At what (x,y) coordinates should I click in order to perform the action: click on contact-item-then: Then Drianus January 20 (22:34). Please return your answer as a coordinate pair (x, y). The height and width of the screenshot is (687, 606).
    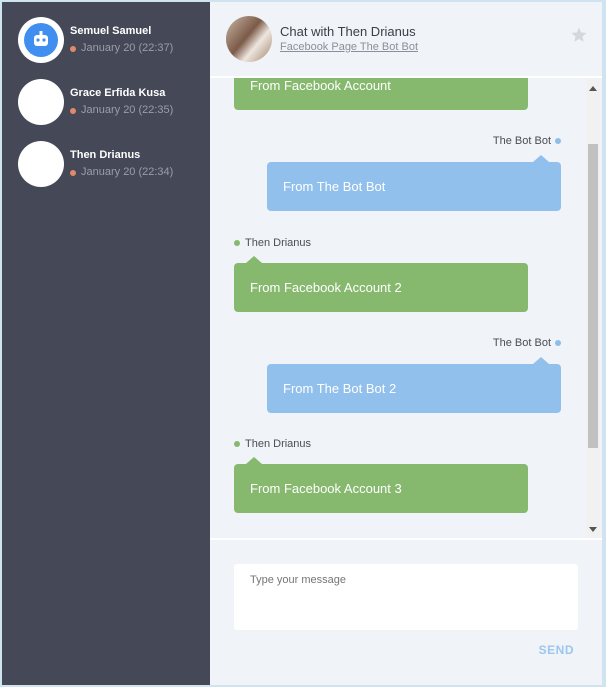
    Looking at the image, I should click on (106, 164).